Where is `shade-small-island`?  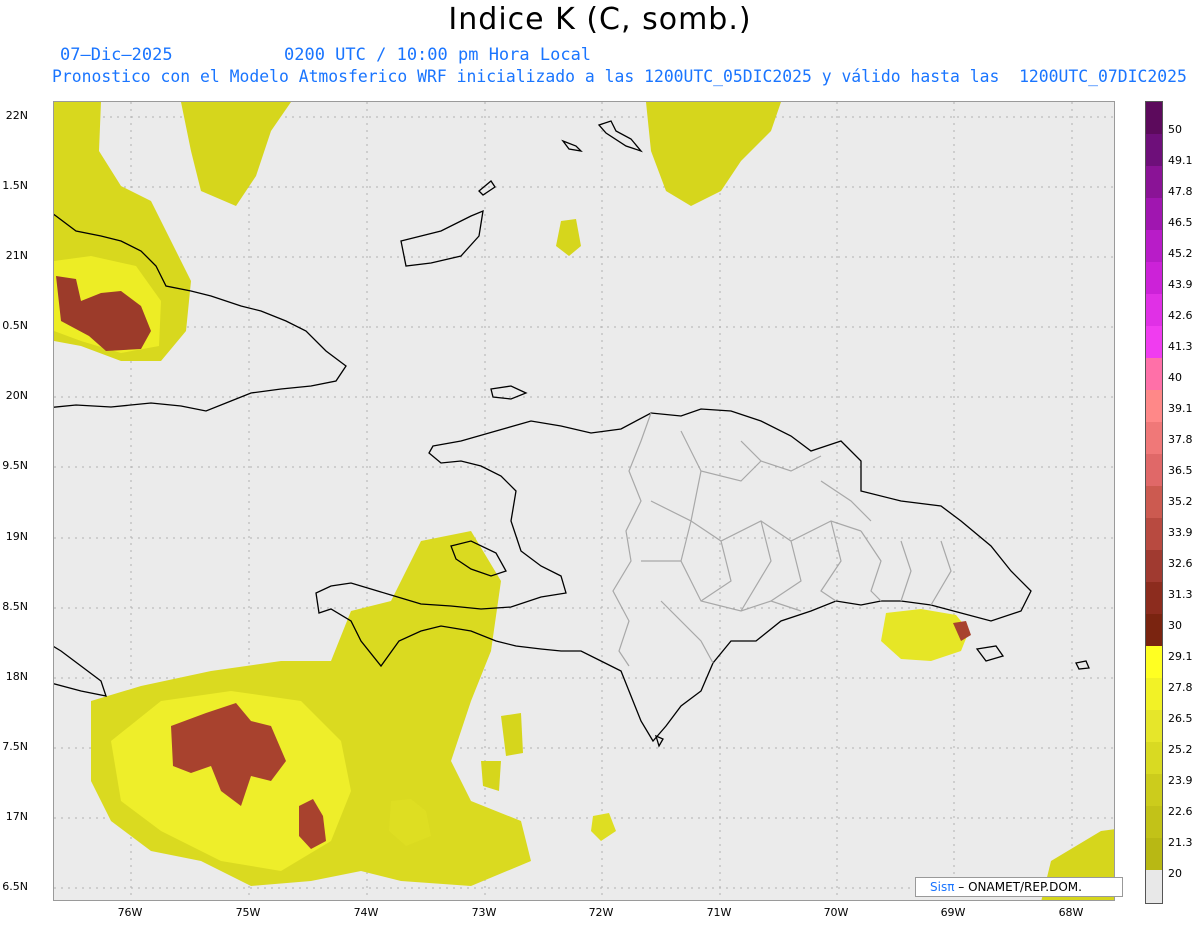 shade-small-island is located at coordinates (568, 237).